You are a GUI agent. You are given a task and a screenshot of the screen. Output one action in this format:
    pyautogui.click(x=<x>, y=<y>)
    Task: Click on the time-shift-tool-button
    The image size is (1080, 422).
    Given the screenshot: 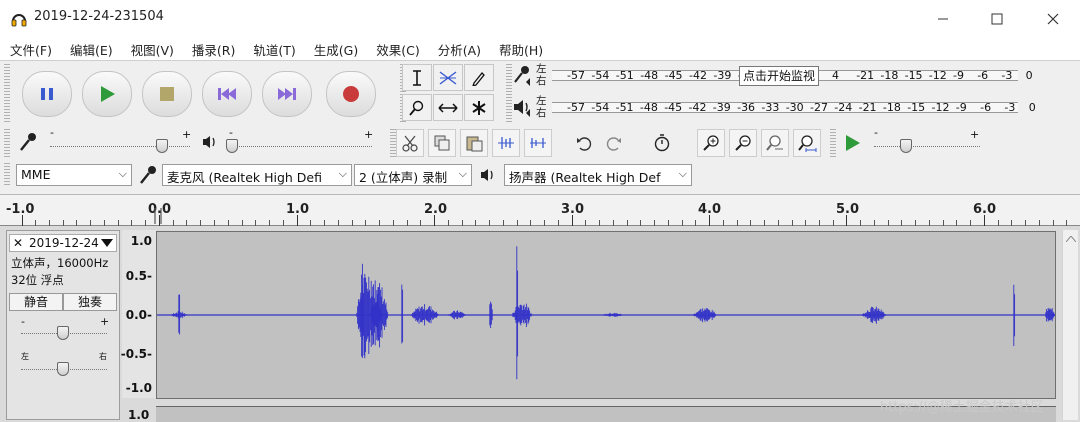 What is the action you would take?
    pyautogui.click(x=448, y=107)
    